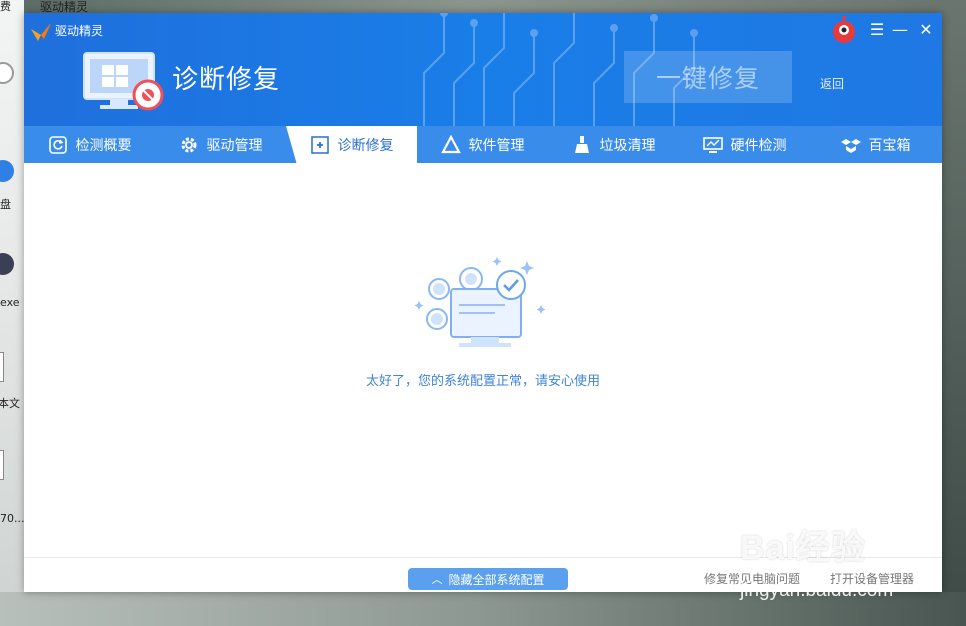 The width and height of the screenshot is (966, 626). Describe the element at coordinates (5, 6) in the screenshot. I see `desktop-label: 费` at that location.